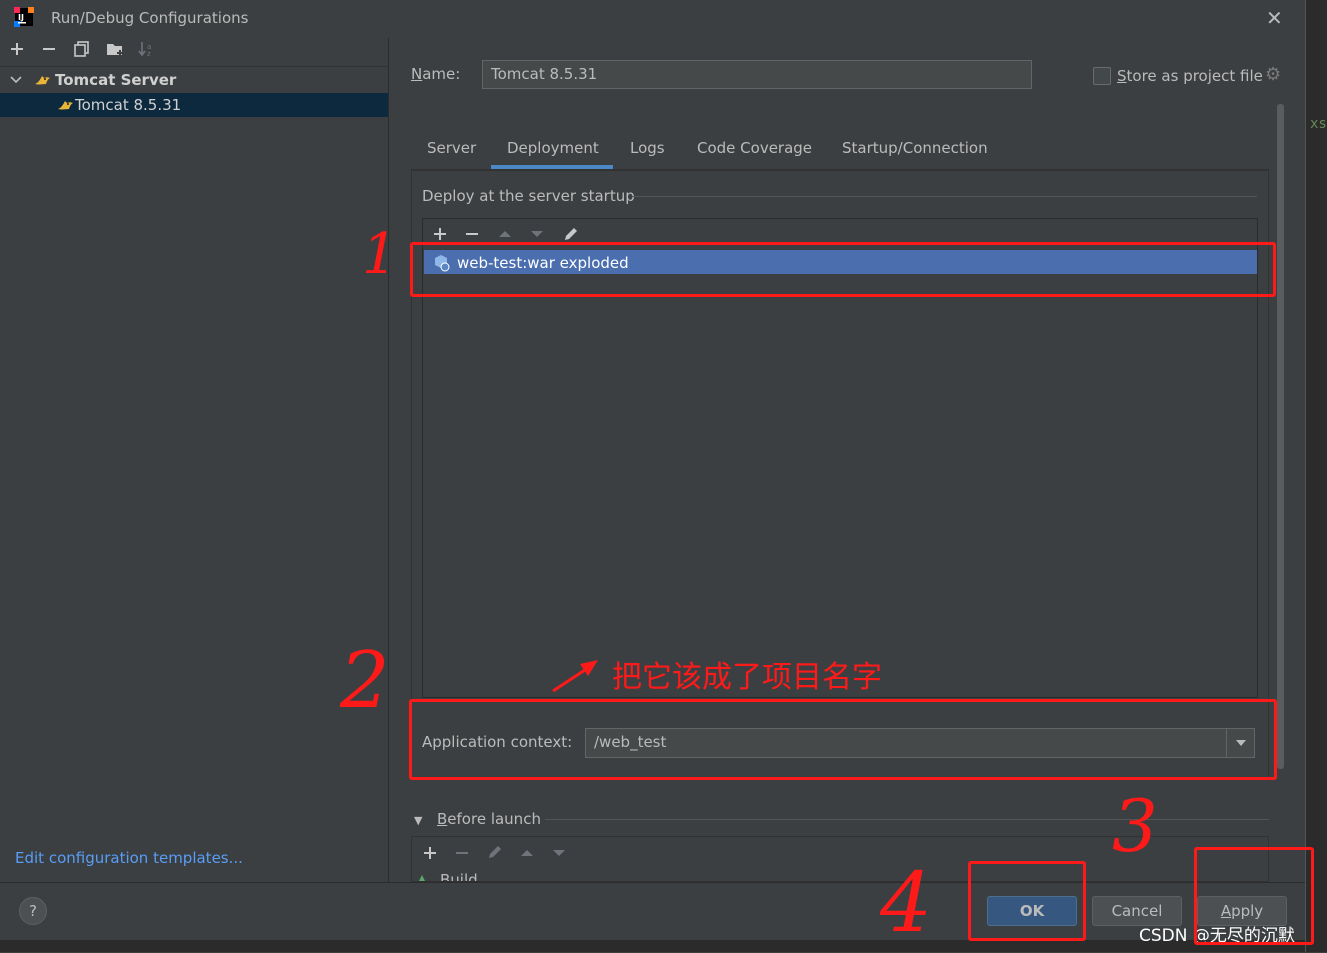 Image resolution: width=1327 pixels, height=953 pixels. What do you see at coordinates (1027, 901) in the screenshot?
I see `annotation-box-ok` at bounding box center [1027, 901].